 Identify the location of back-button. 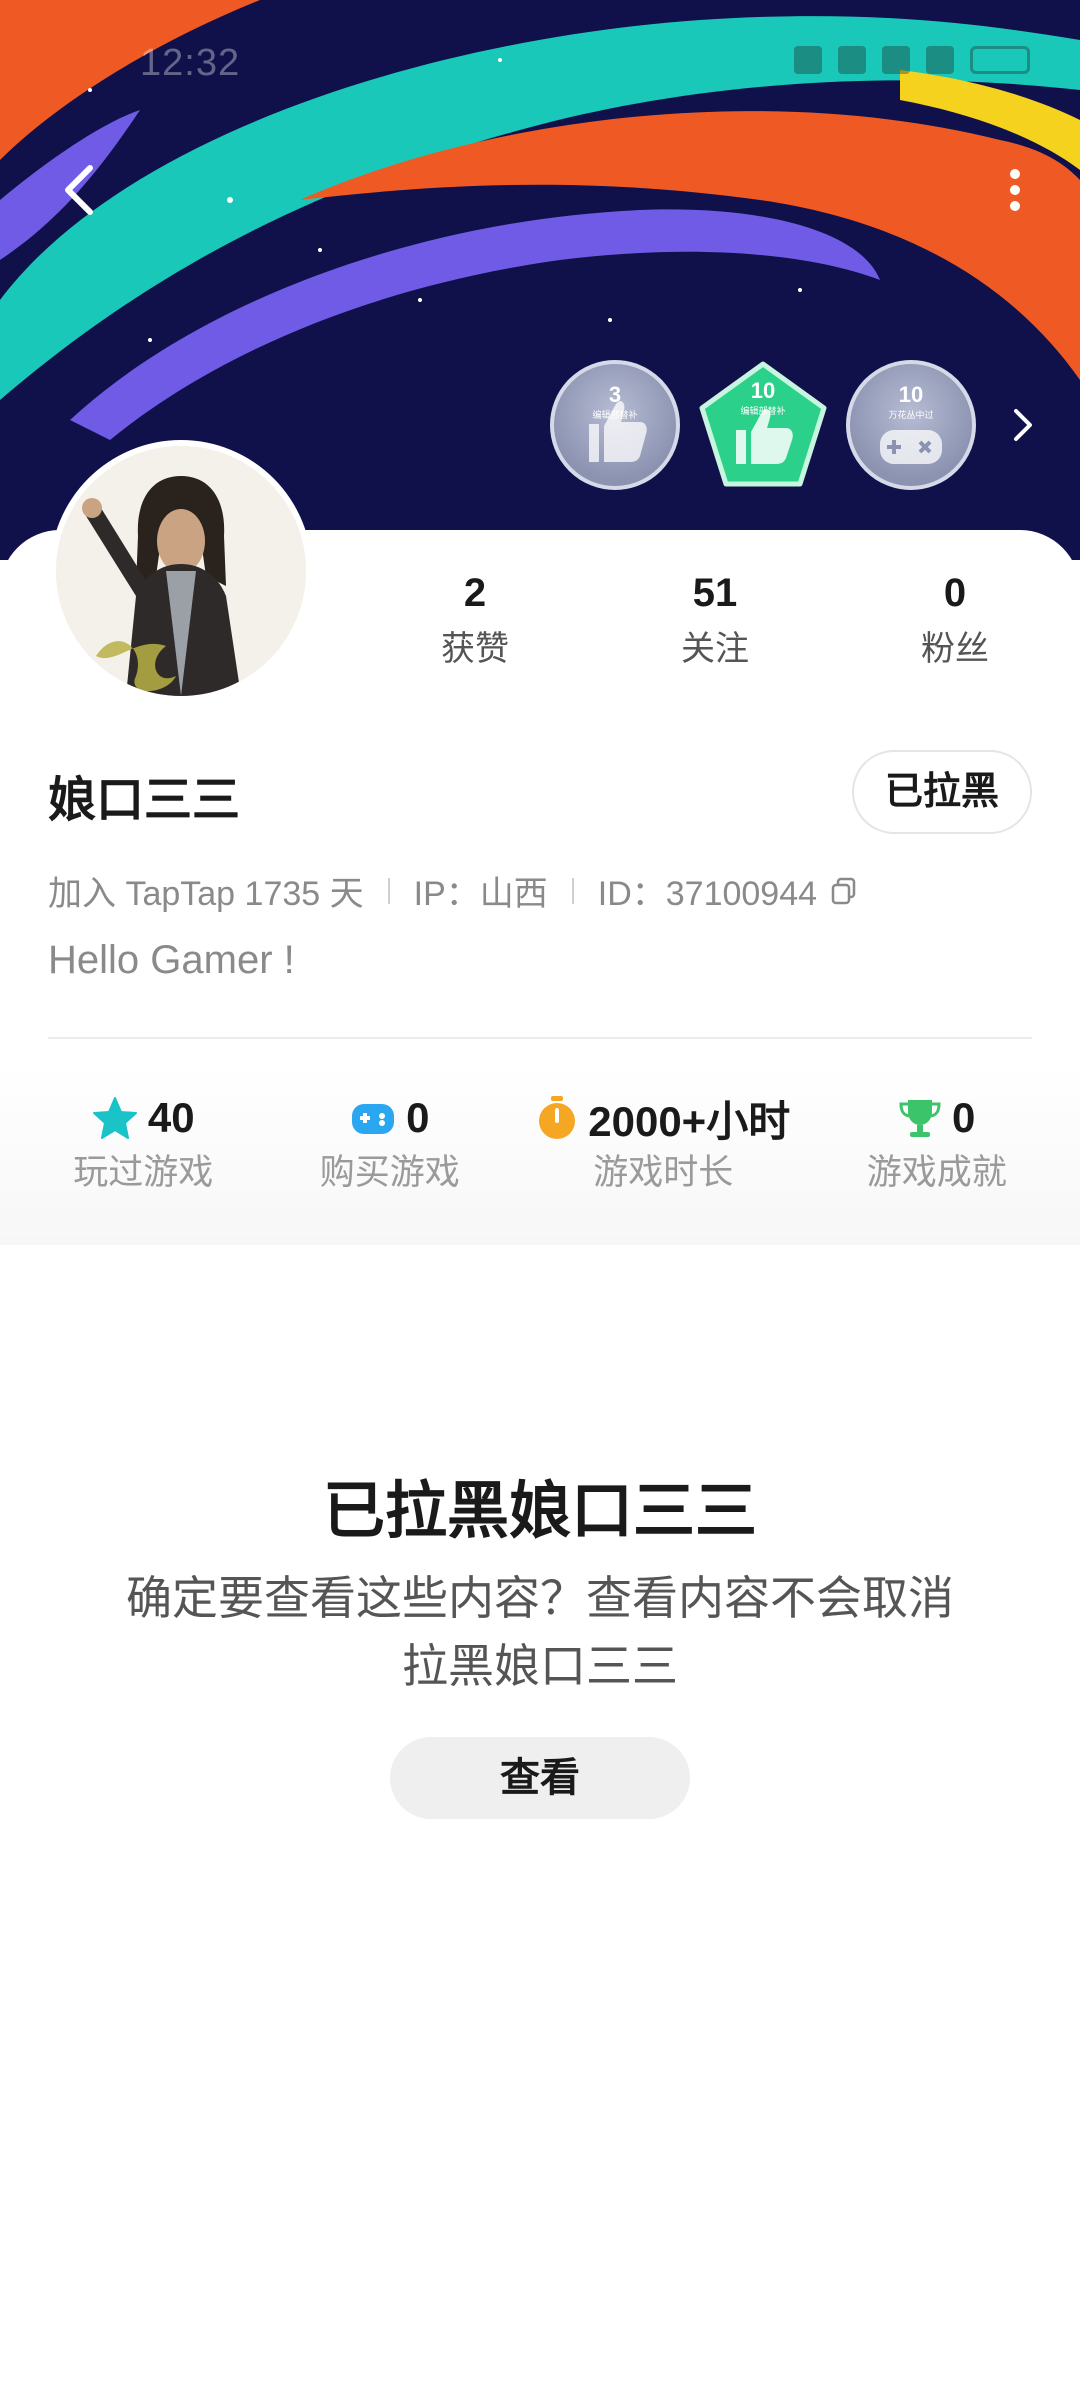
(80, 190).